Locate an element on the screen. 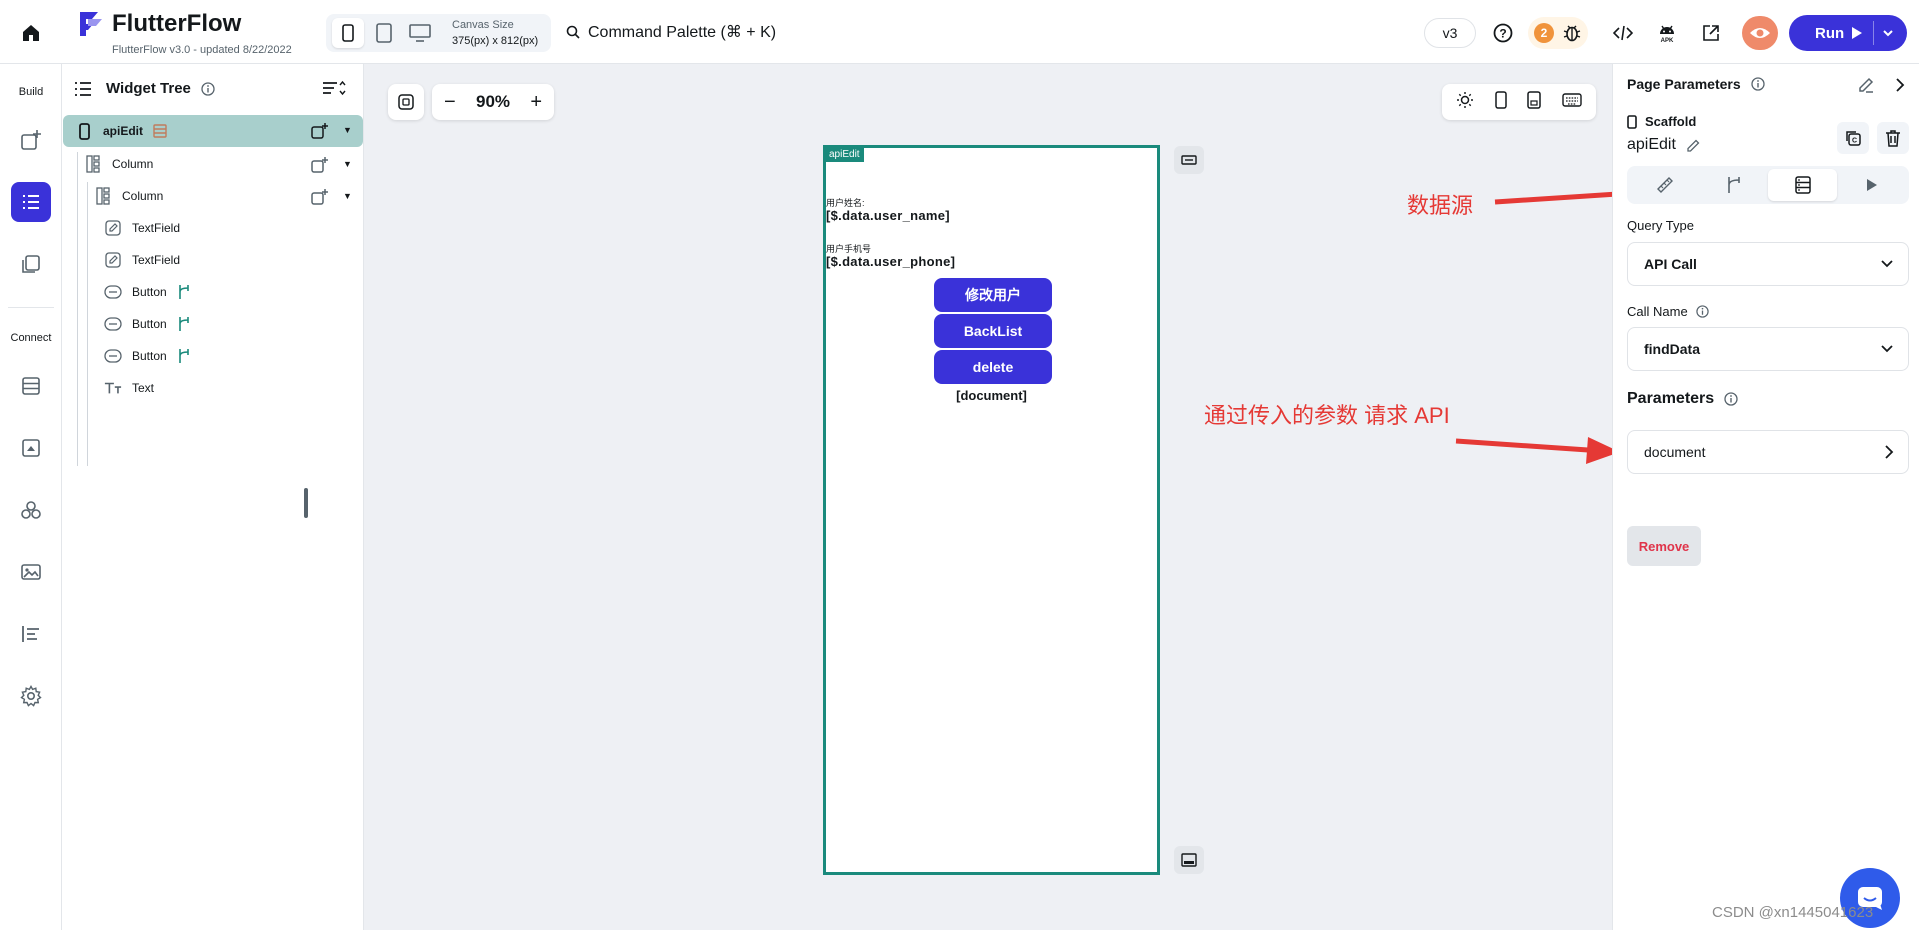 This screenshot has width=1919, height=930. tab-animations is located at coordinates (1871, 185).